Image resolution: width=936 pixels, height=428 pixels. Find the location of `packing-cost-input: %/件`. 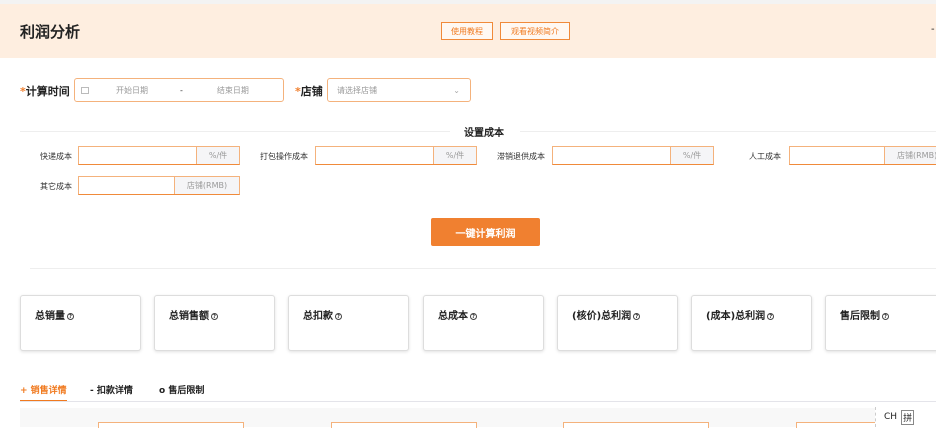

packing-cost-input: %/件 is located at coordinates (396, 155).